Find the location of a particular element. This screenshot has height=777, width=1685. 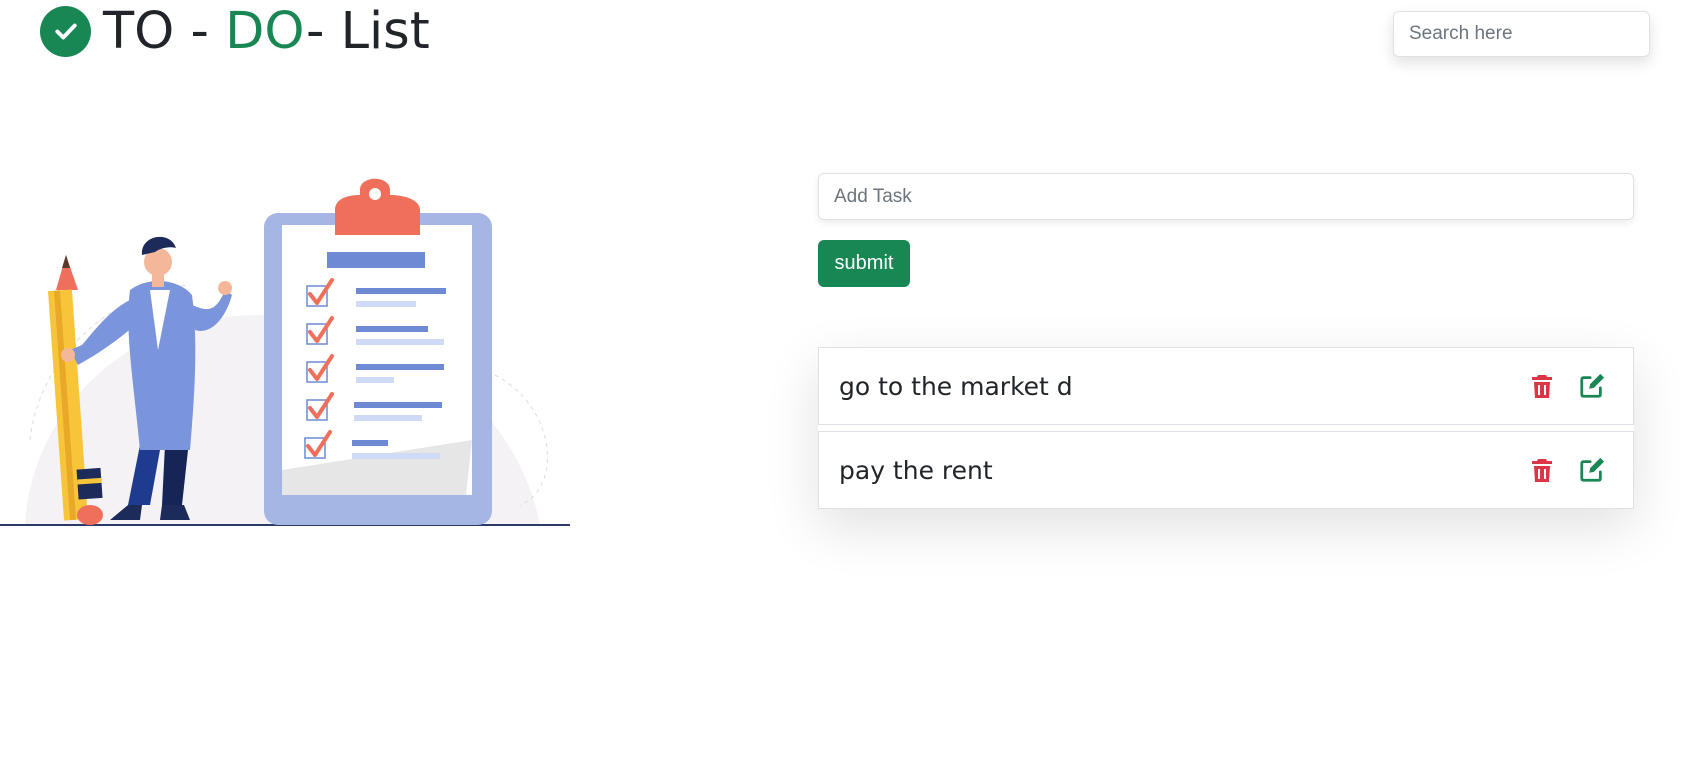

task-text: go to the market d is located at coordinates (956, 386).